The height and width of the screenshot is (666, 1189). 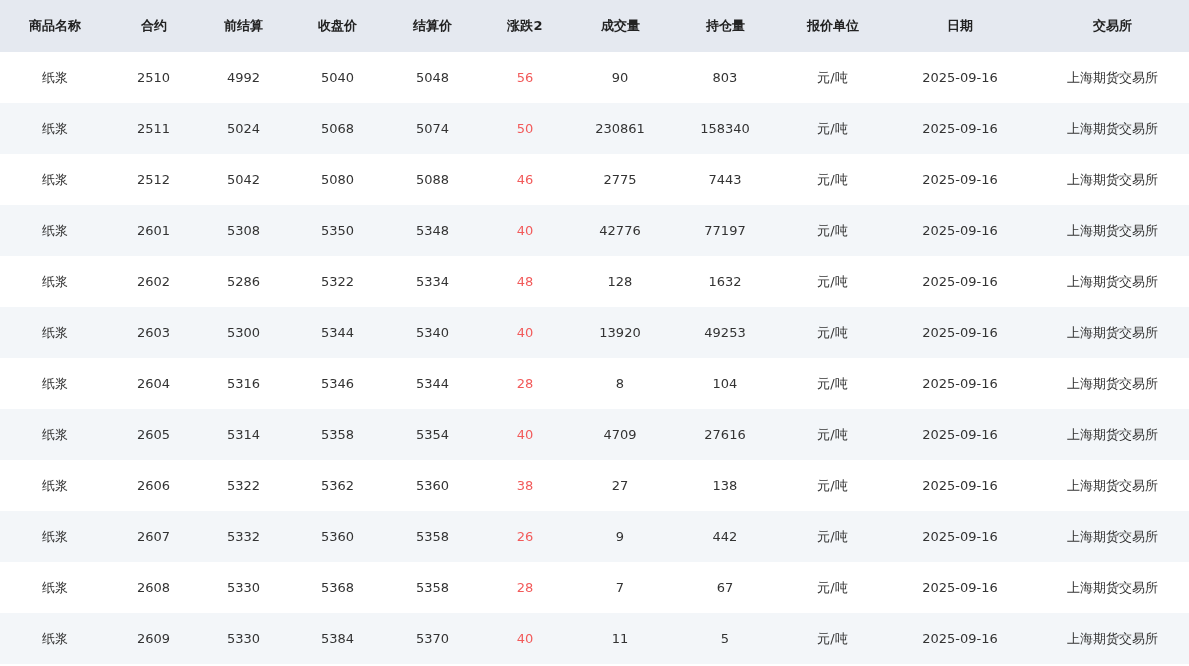 I want to click on table-cell: 2607, so click(x=153, y=536).